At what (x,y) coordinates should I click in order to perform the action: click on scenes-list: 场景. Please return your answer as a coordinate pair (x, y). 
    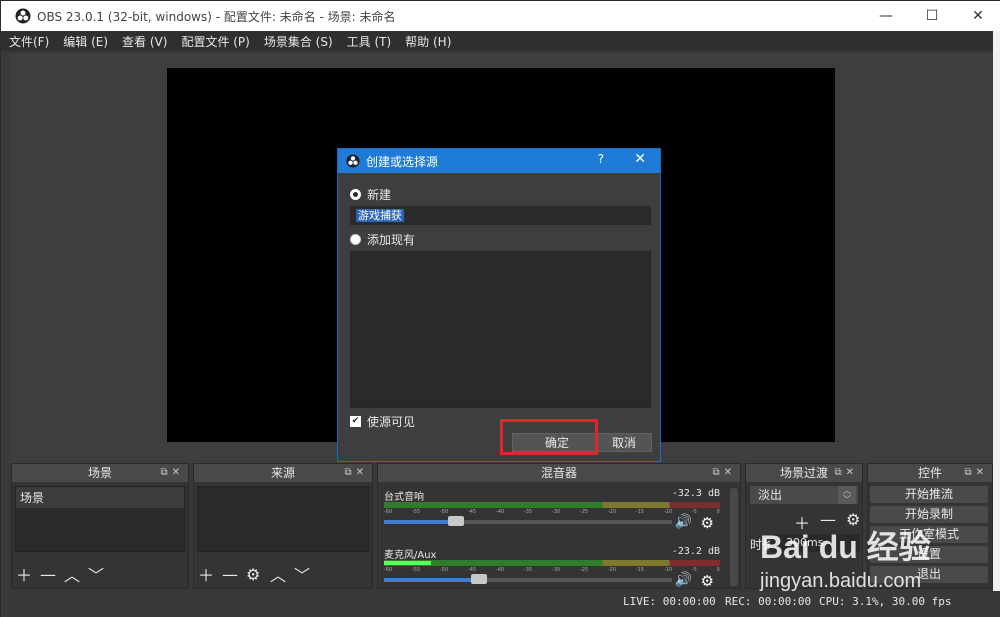
    Looking at the image, I should click on (100, 519).